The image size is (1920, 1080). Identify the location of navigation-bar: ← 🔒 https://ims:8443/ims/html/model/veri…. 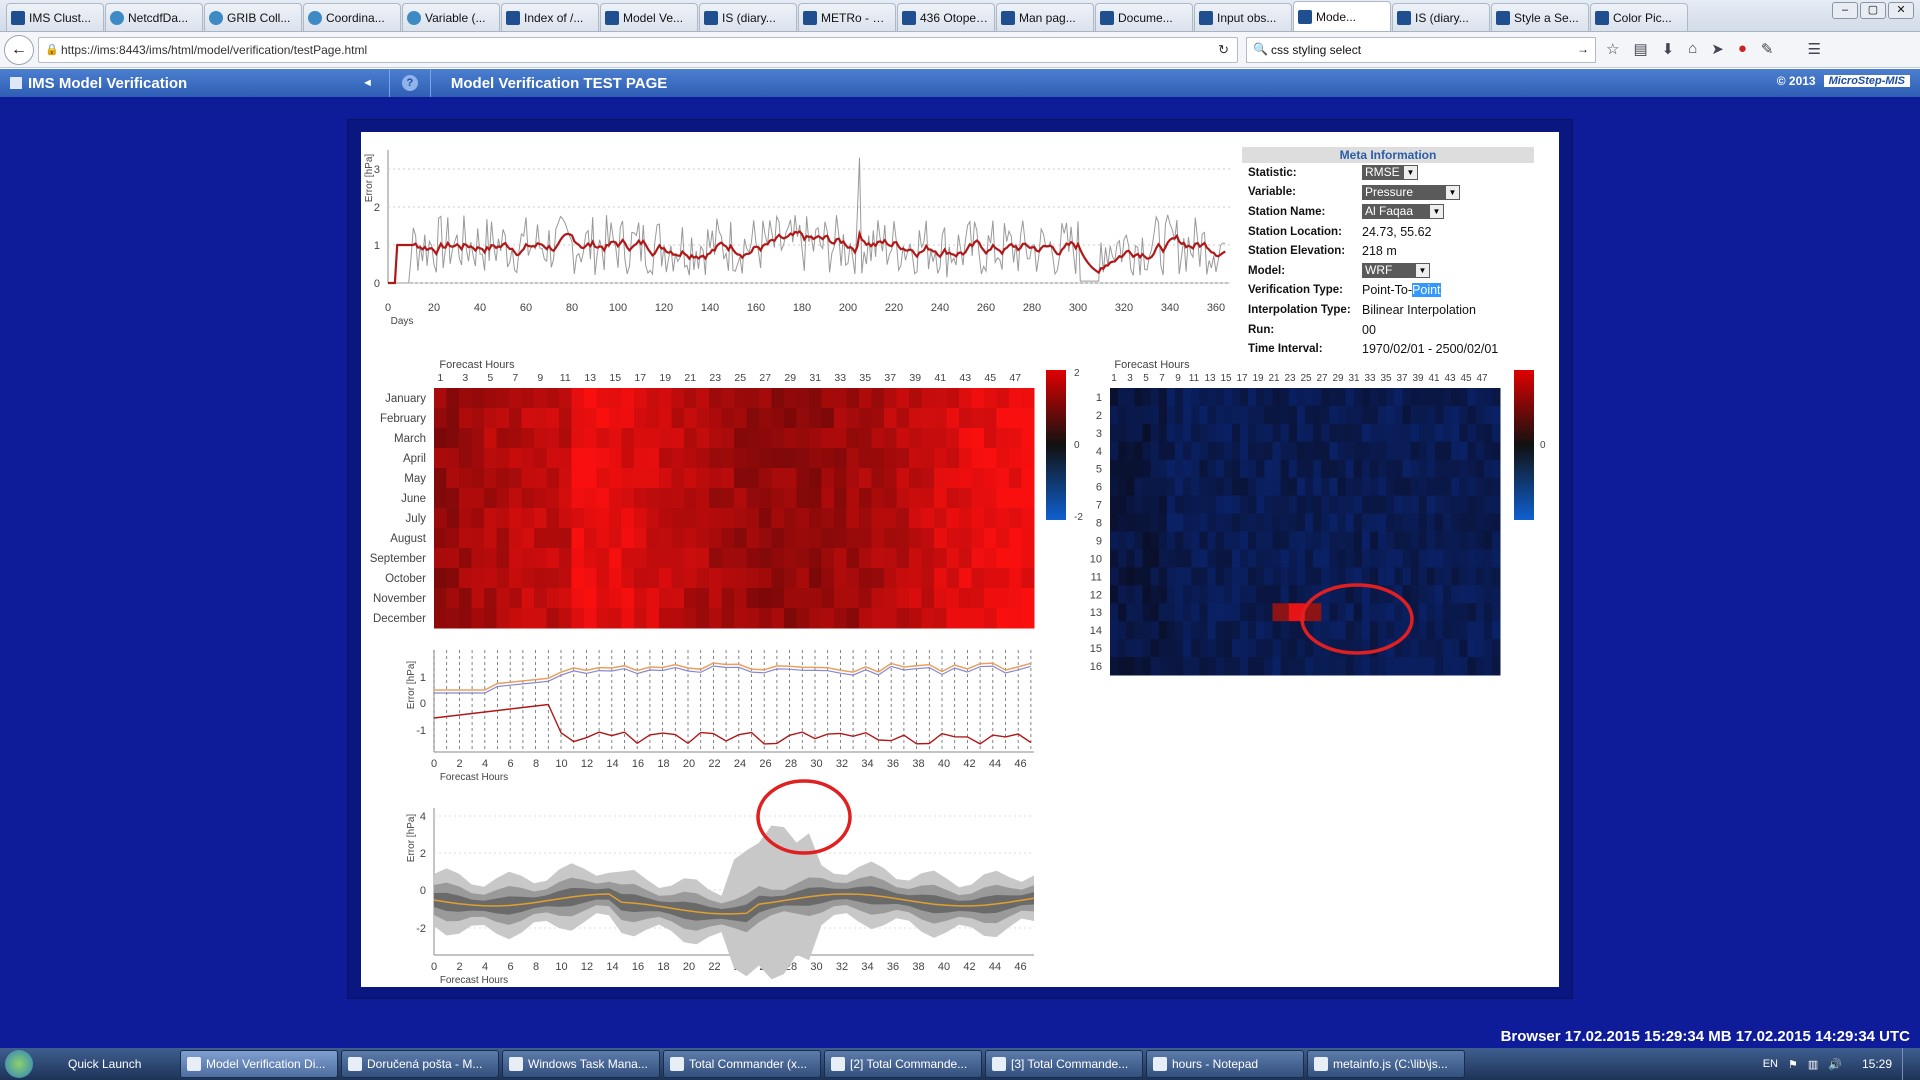
(960, 50).